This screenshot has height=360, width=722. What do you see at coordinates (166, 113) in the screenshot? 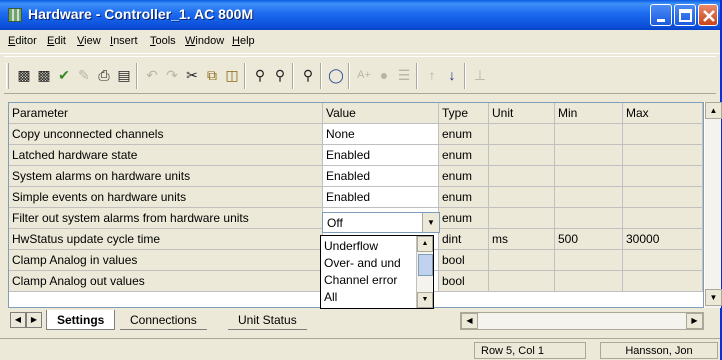
I see `column-header-parameter: Parameter` at bounding box center [166, 113].